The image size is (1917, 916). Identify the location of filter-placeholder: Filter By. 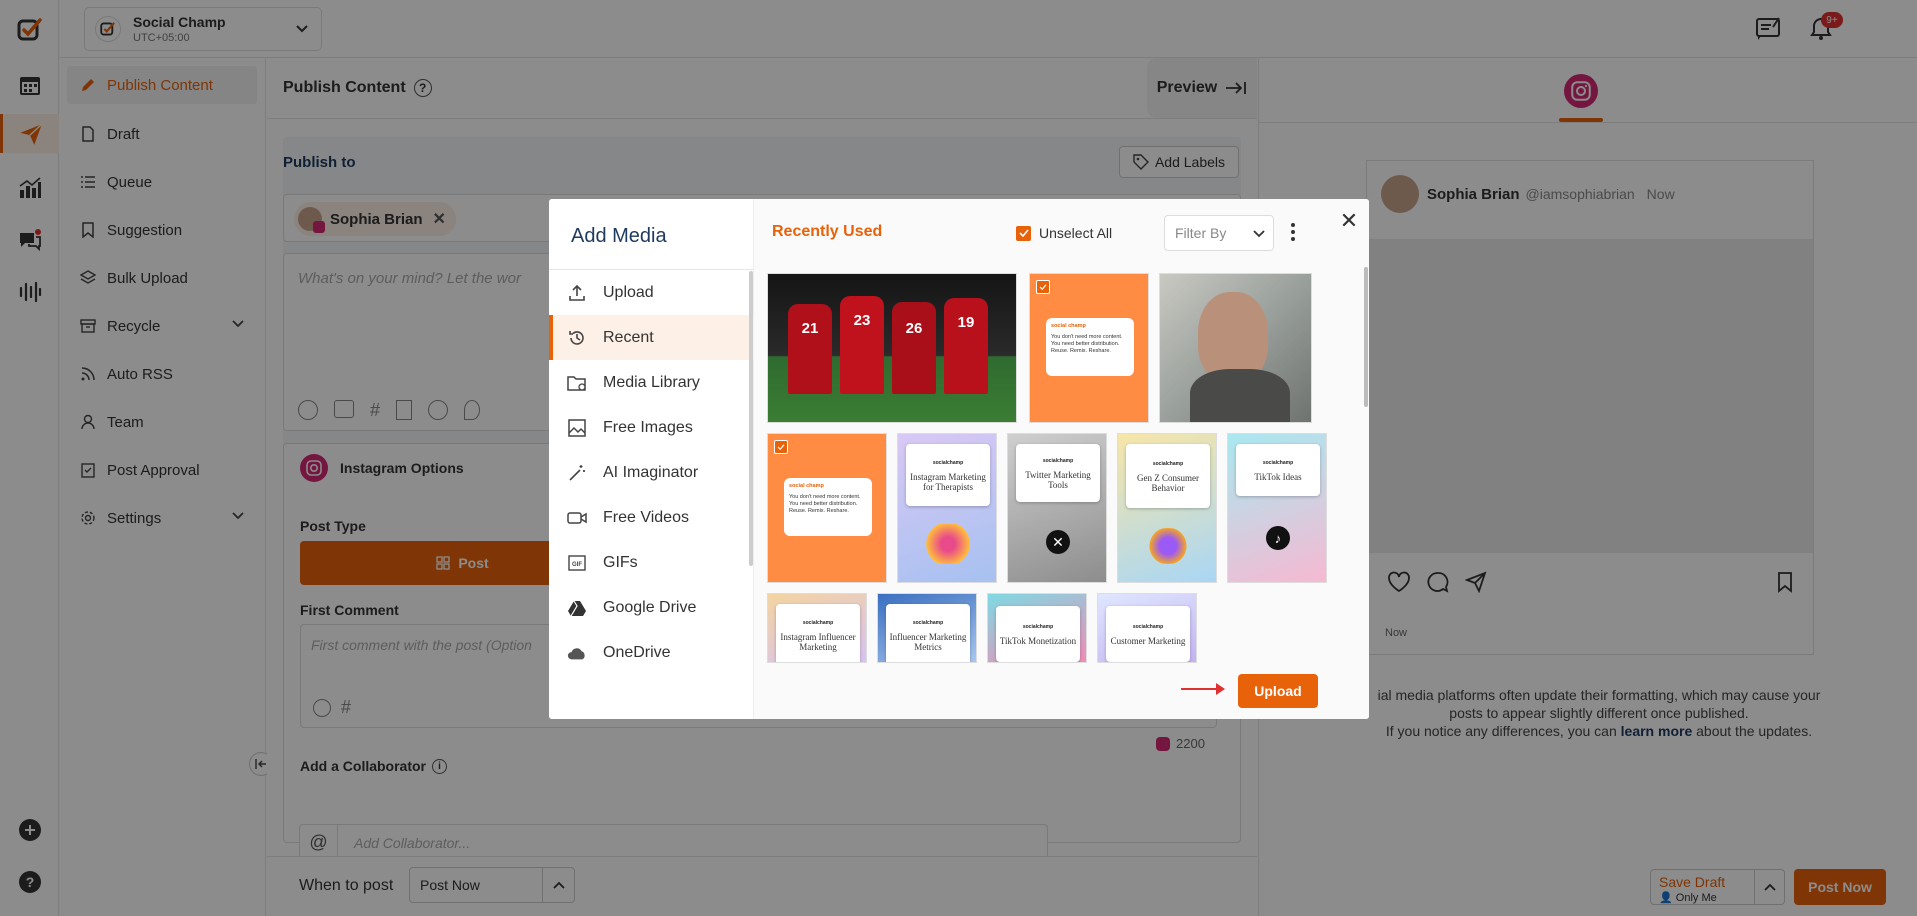
(1201, 233).